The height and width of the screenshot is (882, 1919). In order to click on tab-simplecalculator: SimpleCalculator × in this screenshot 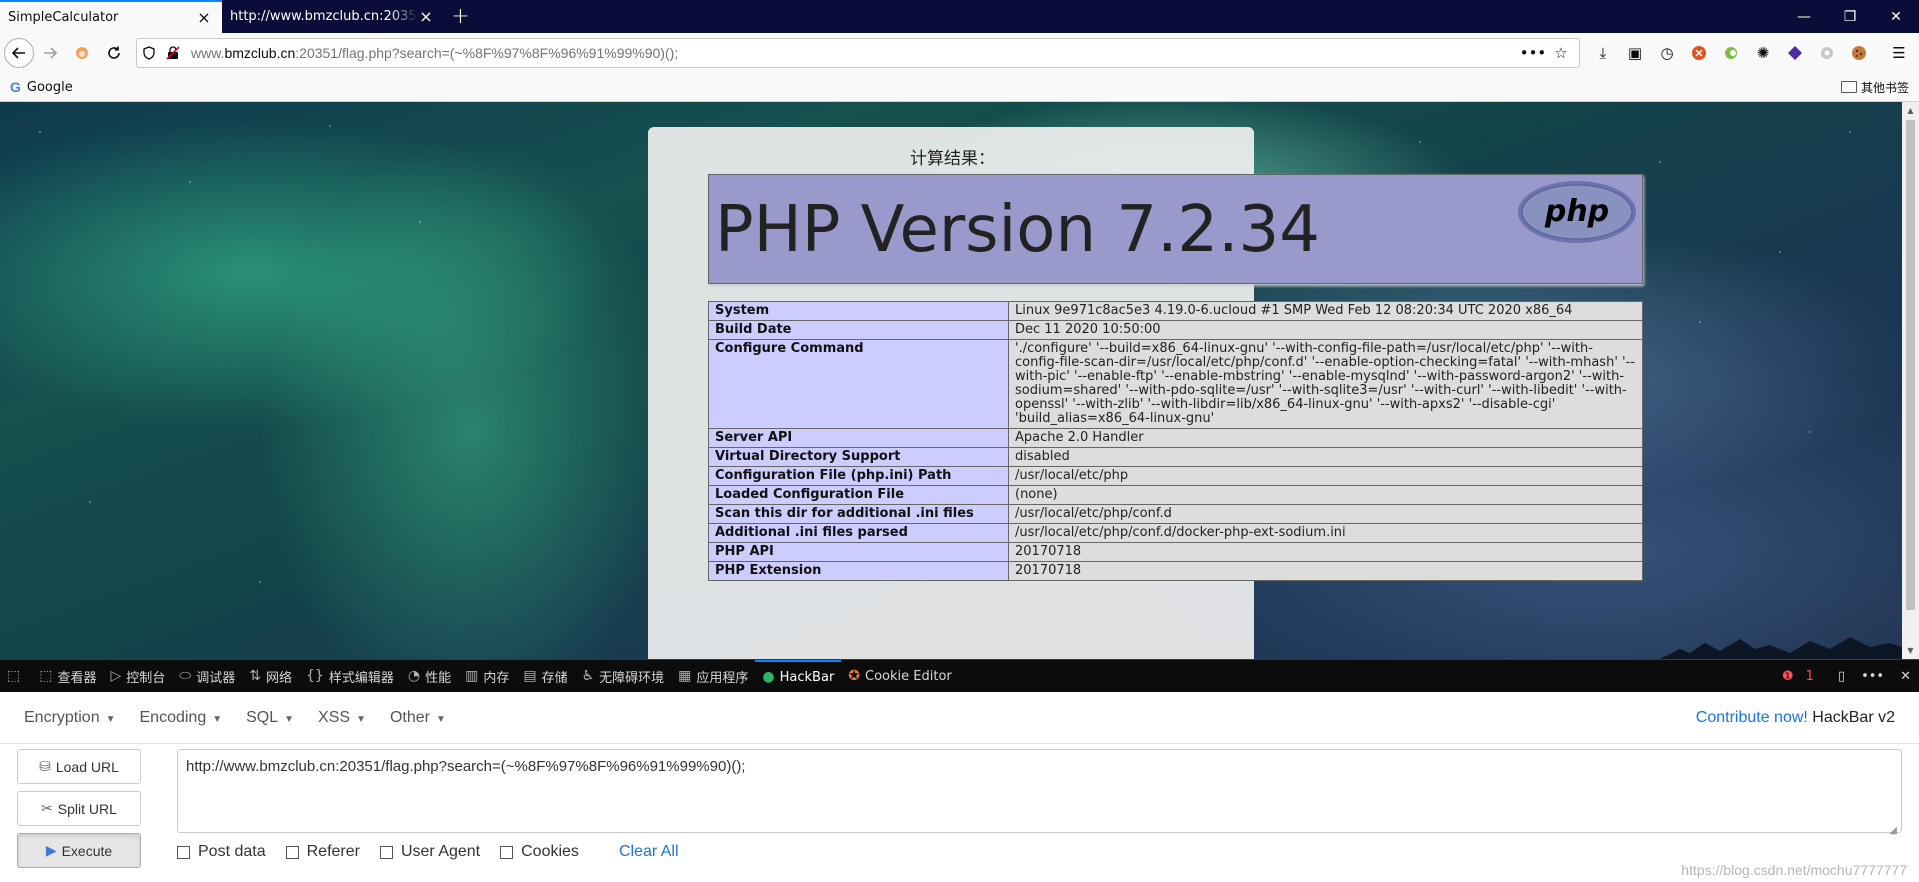, I will do `click(111, 16)`.